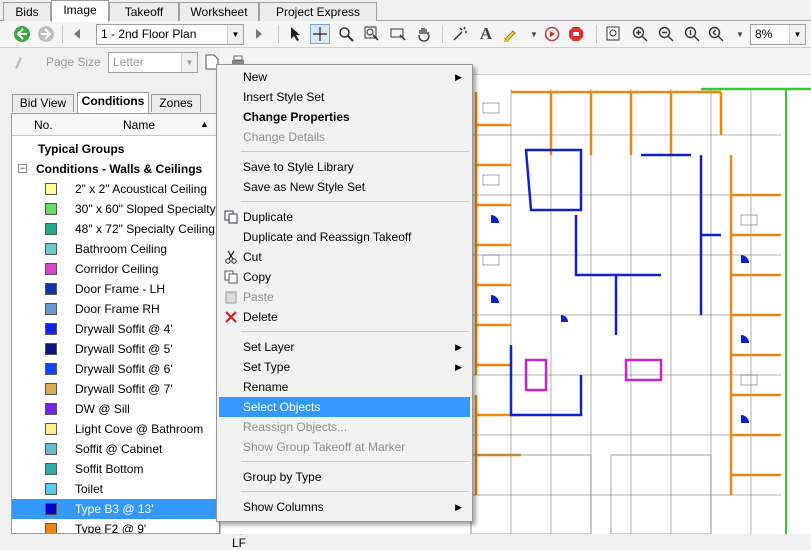  What do you see at coordinates (344, 347) in the screenshot?
I see `menu-item-set-layer: Set Layer ▶` at bounding box center [344, 347].